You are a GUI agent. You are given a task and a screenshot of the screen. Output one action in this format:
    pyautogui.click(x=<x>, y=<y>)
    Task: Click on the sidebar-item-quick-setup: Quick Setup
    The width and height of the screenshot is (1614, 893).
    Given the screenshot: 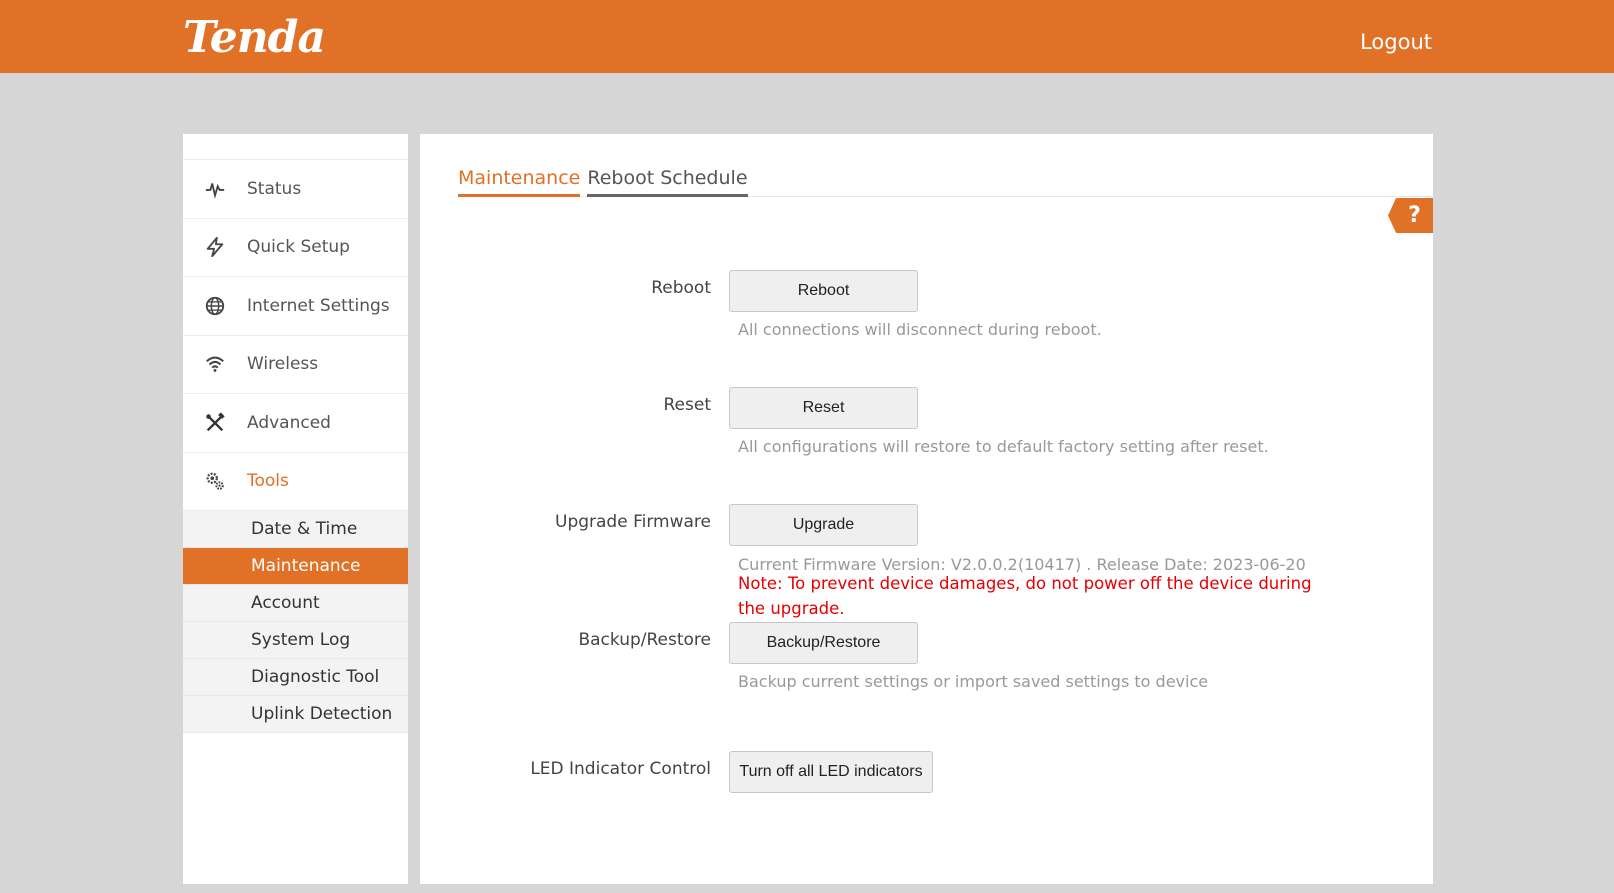 What is the action you would take?
    pyautogui.click(x=295, y=248)
    